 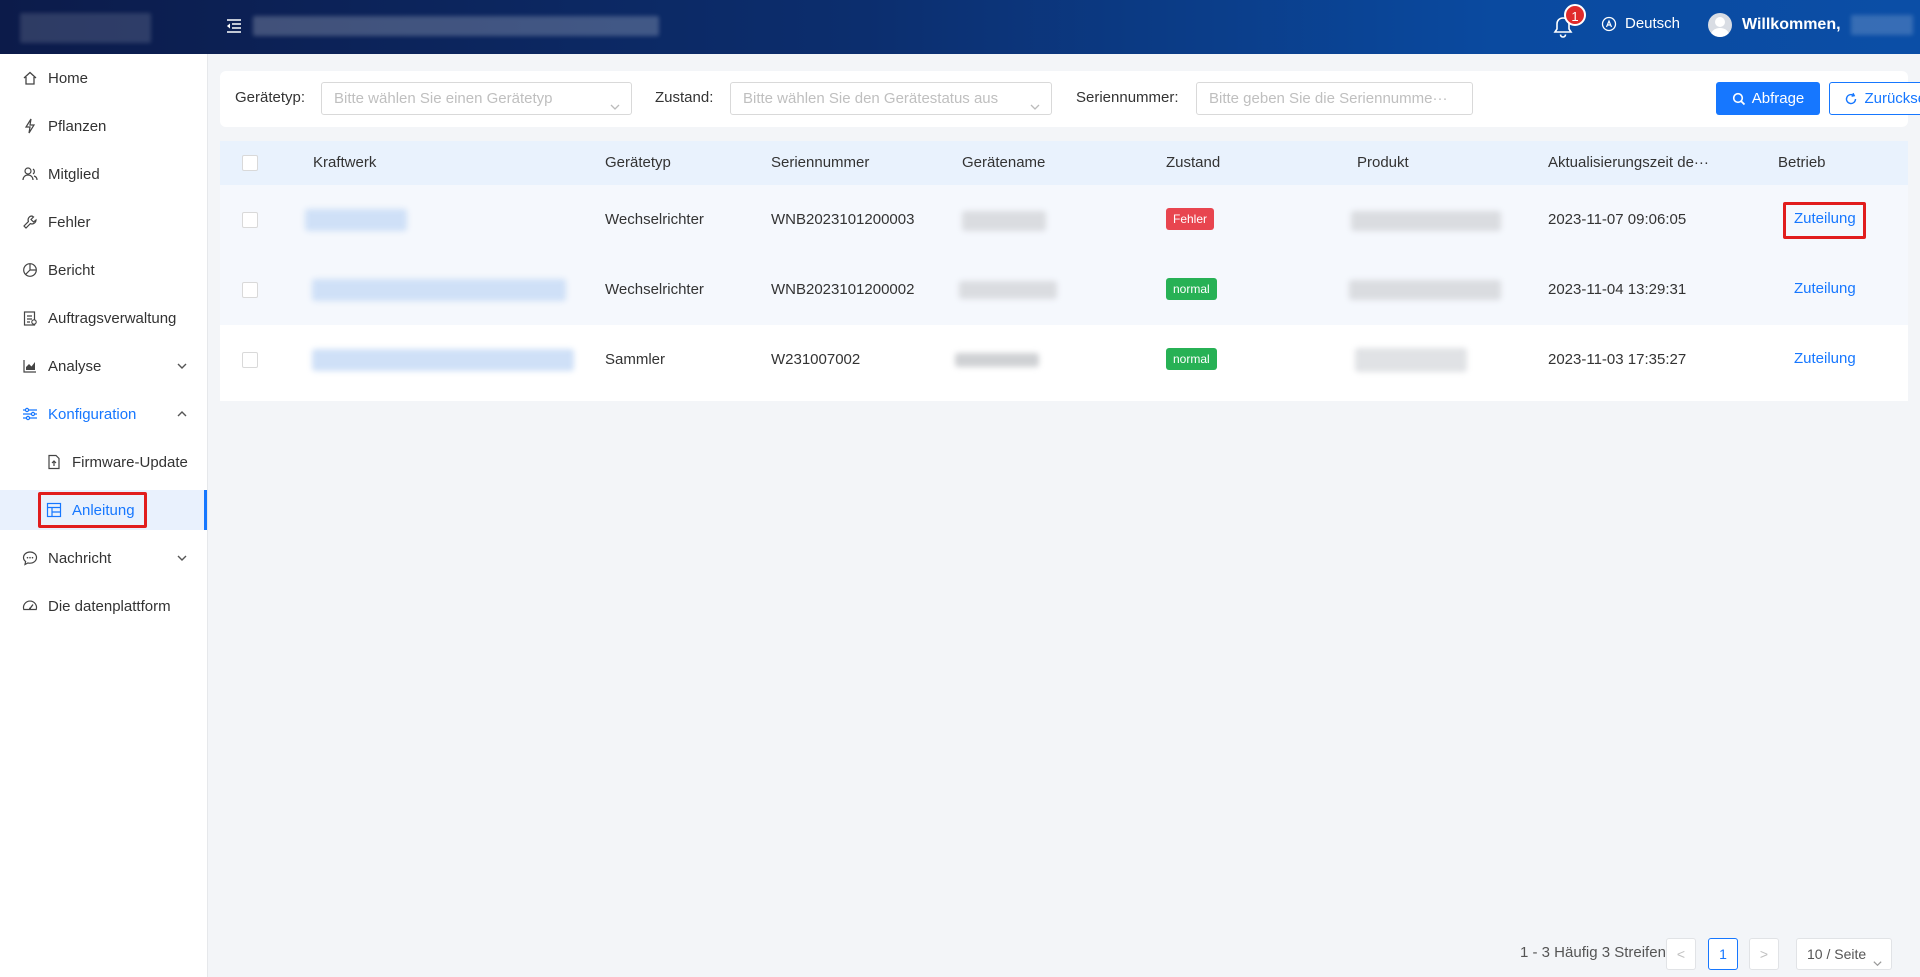 What do you see at coordinates (1892, 98) in the screenshot?
I see `reset-button-label: Zurücksetzen` at bounding box center [1892, 98].